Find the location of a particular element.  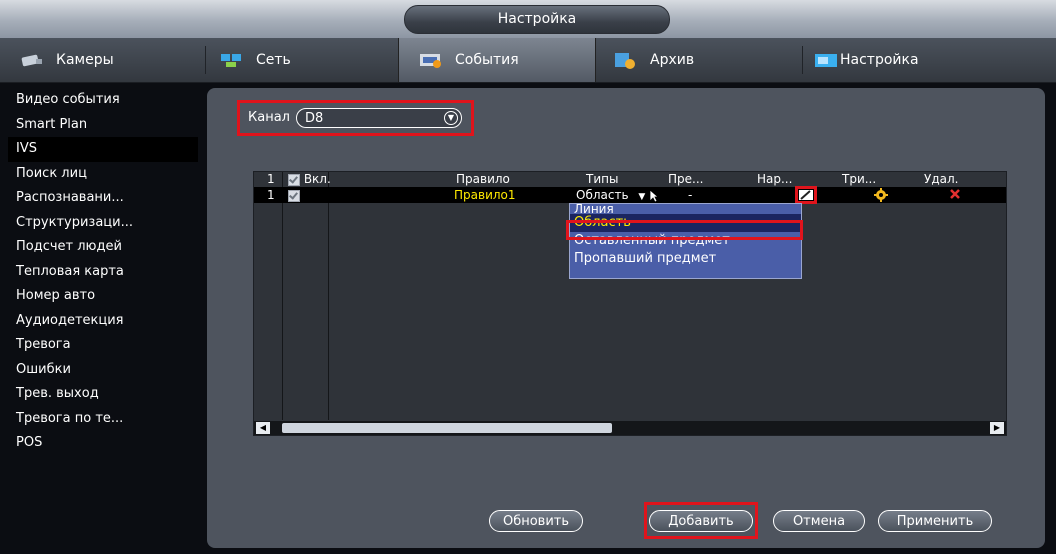

sidebar-item-audio-detection: Аудиодетекция is located at coordinates (103, 321).